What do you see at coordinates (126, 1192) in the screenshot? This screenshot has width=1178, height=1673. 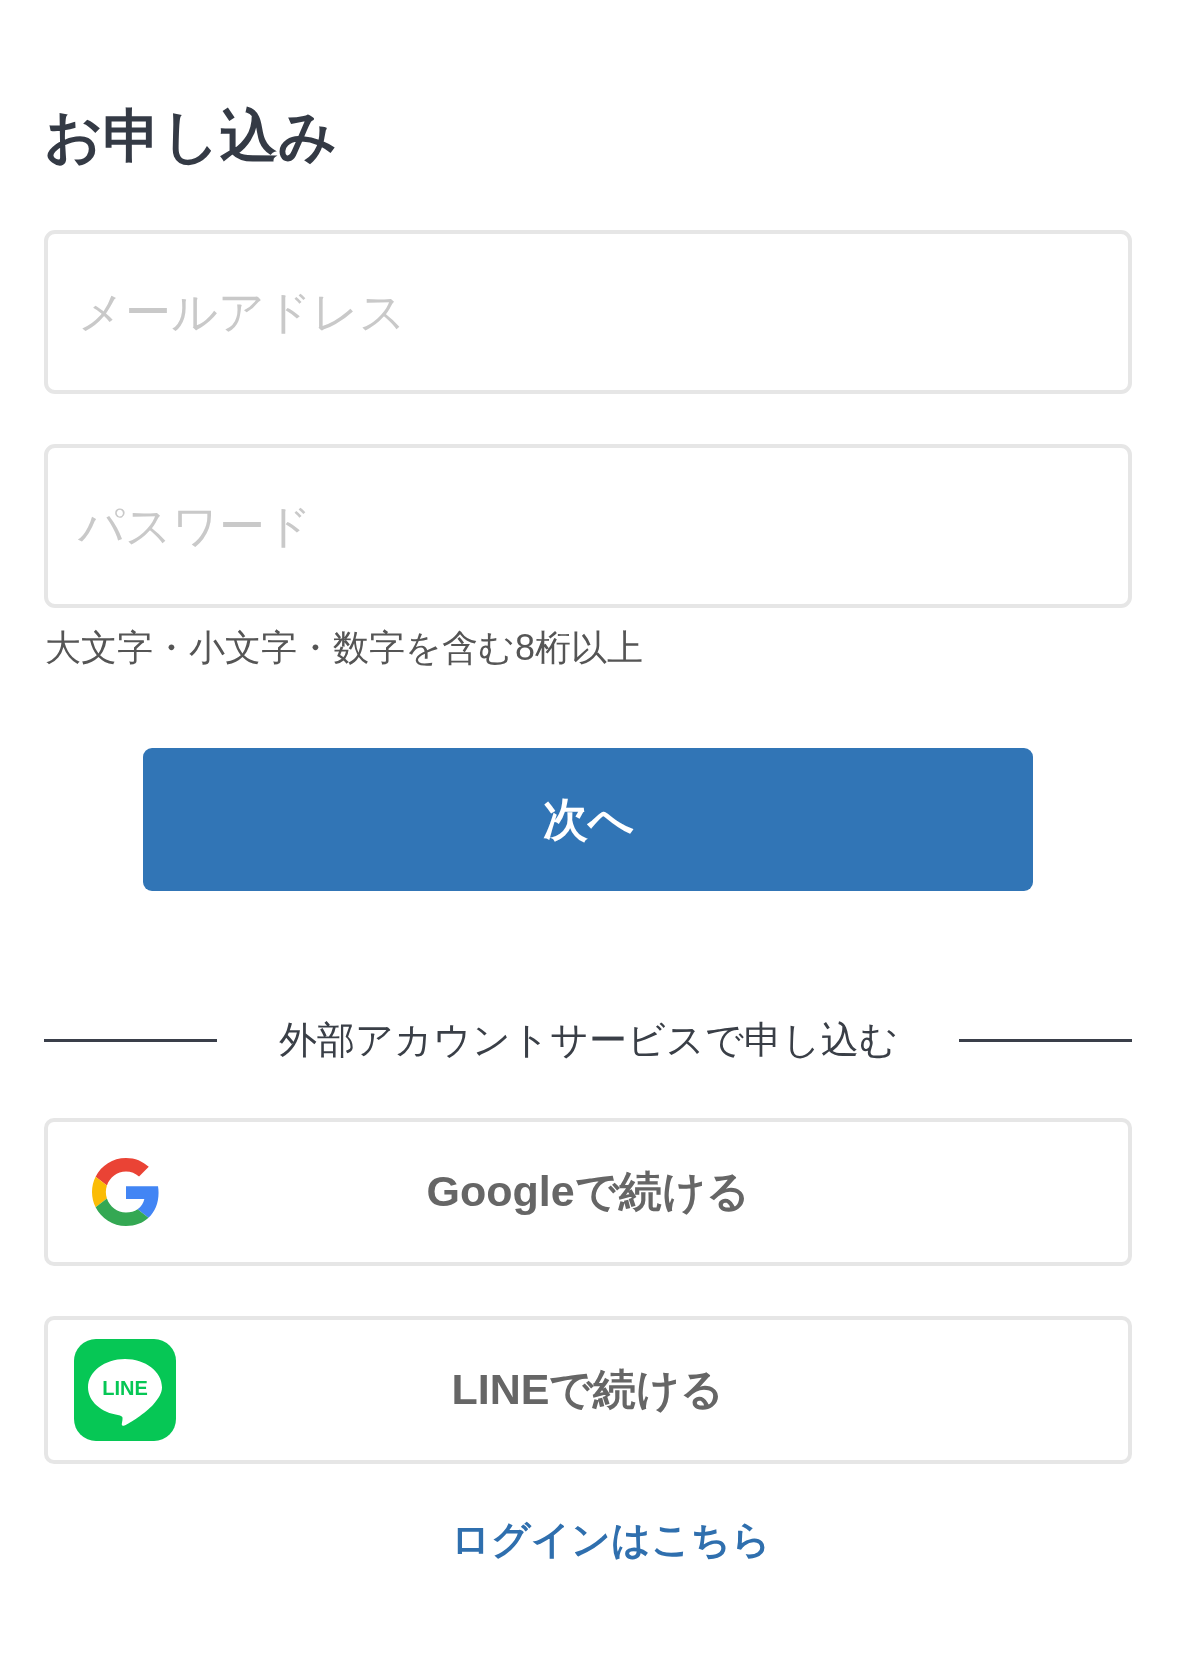 I see `google-logo-icon` at bounding box center [126, 1192].